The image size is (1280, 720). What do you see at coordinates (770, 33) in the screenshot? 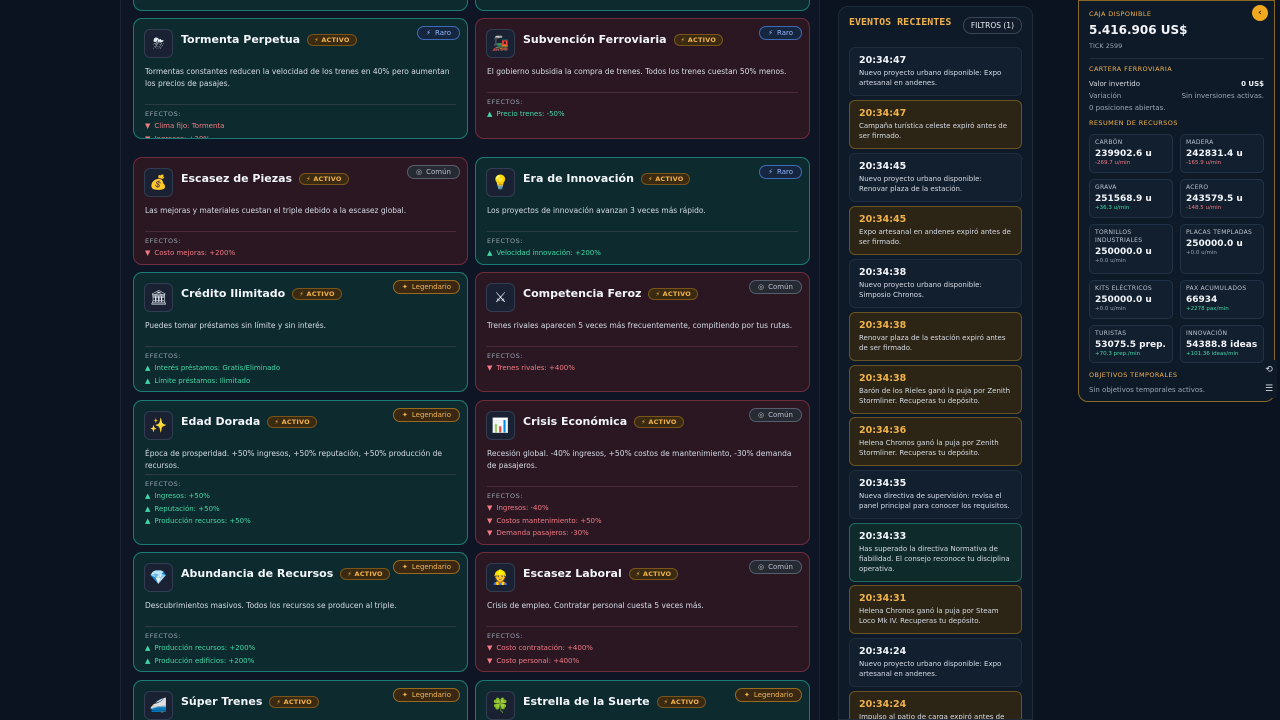
I see `rarity-icon: ⚡` at bounding box center [770, 33].